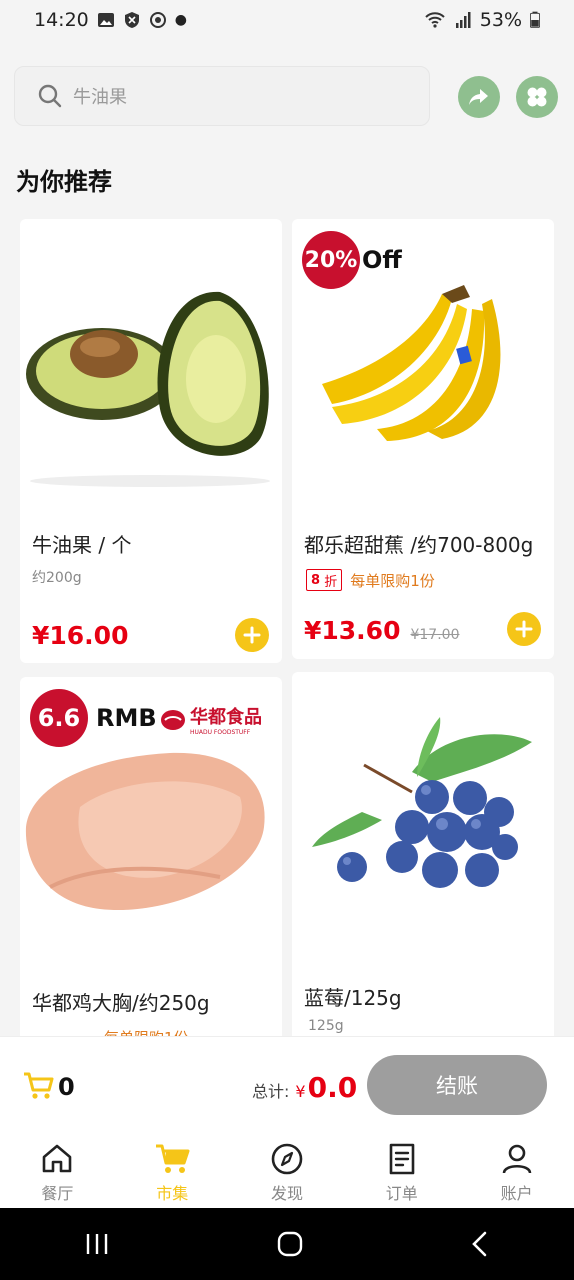 This screenshot has height=1280, width=574. Describe the element at coordinates (220, 732) in the screenshot. I see `brand-name-en: HUADU FOODSTUFF` at that location.